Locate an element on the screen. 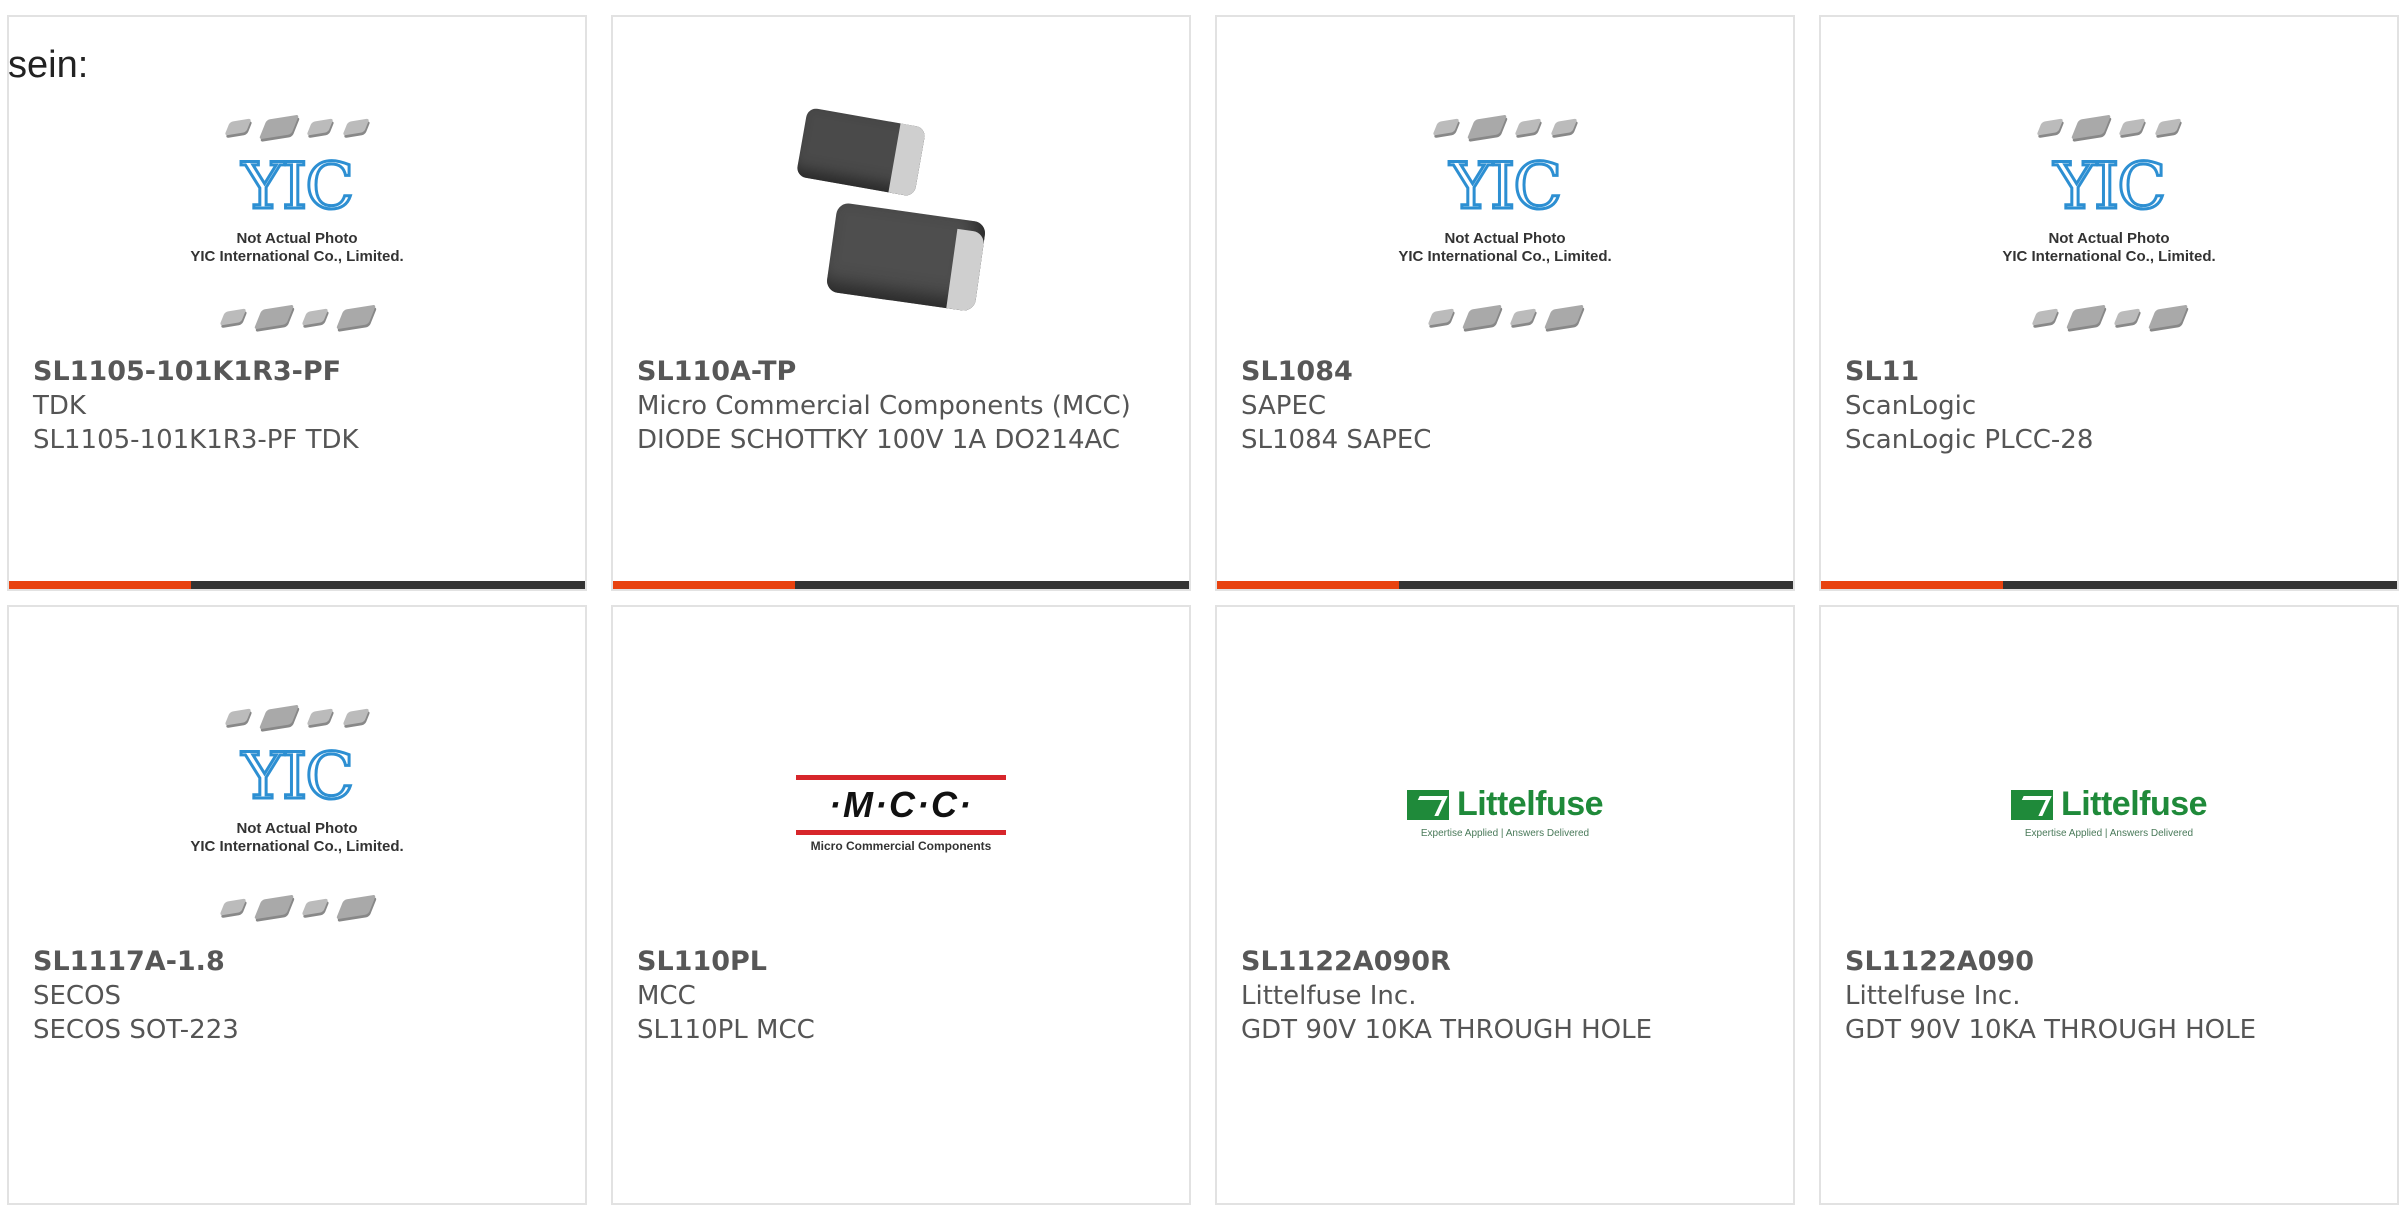 This screenshot has height=1205, width=2400. diode-photo is located at coordinates (901, 222).